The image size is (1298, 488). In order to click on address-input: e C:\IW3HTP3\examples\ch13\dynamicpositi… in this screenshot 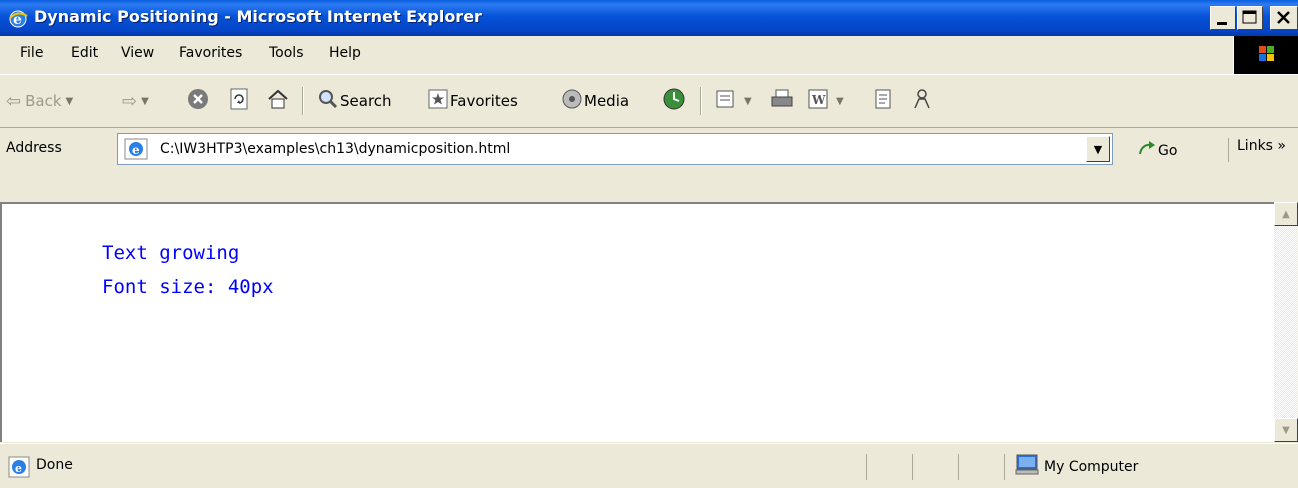, I will do `click(615, 149)`.